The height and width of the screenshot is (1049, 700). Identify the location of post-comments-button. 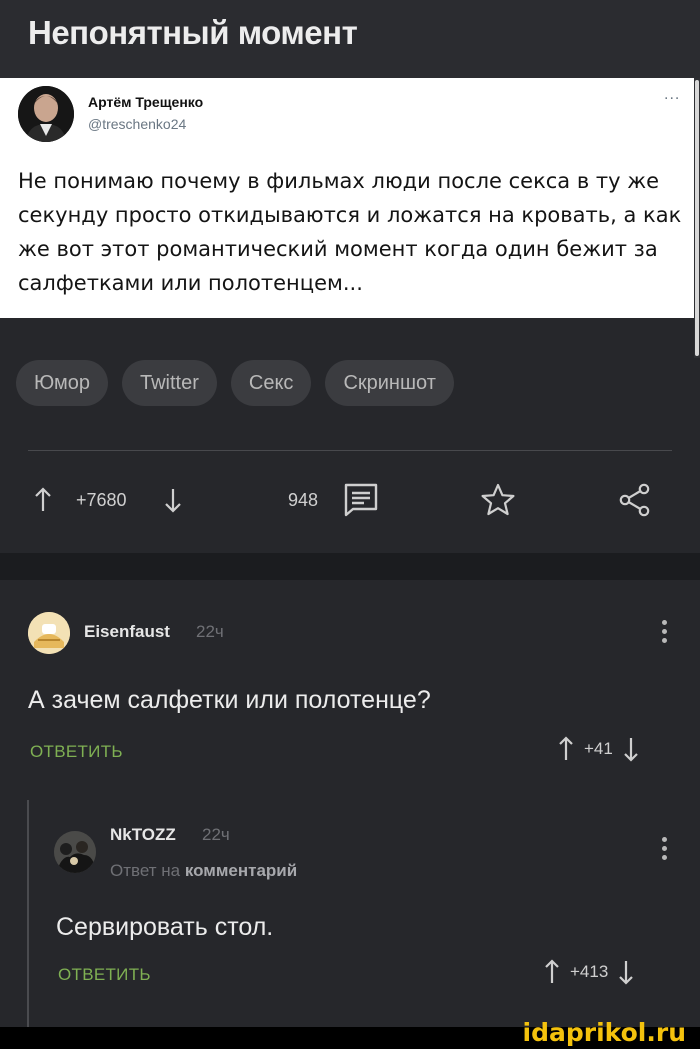
(361, 500).